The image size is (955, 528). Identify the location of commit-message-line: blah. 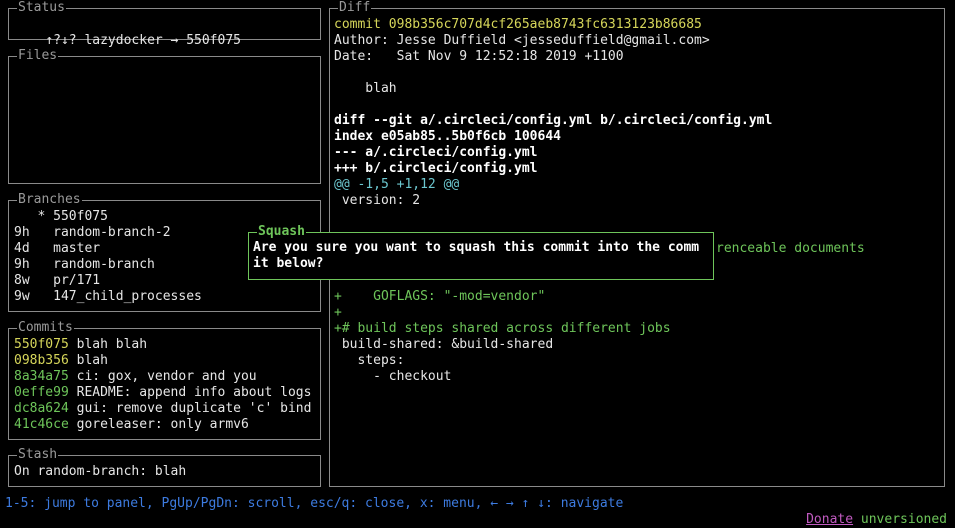
(365, 88).